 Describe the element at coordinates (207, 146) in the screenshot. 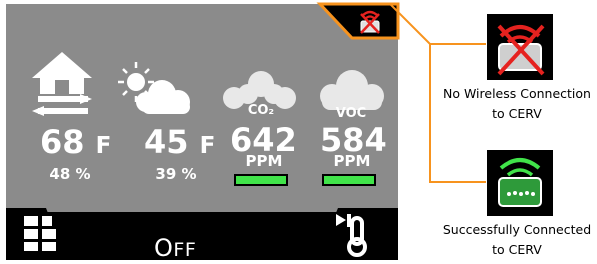

I see `outdoor-temp-unit: F` at that location.